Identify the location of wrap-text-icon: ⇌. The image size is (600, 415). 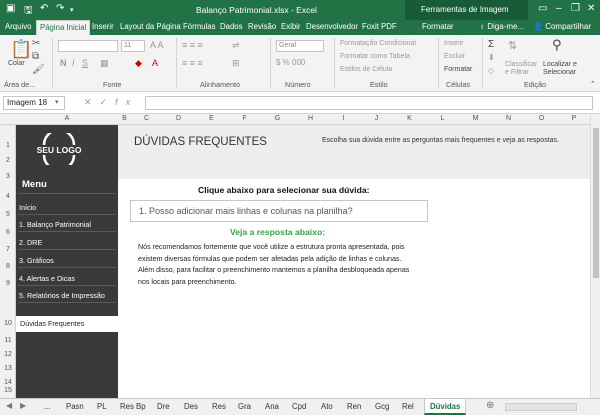
(236, 45).